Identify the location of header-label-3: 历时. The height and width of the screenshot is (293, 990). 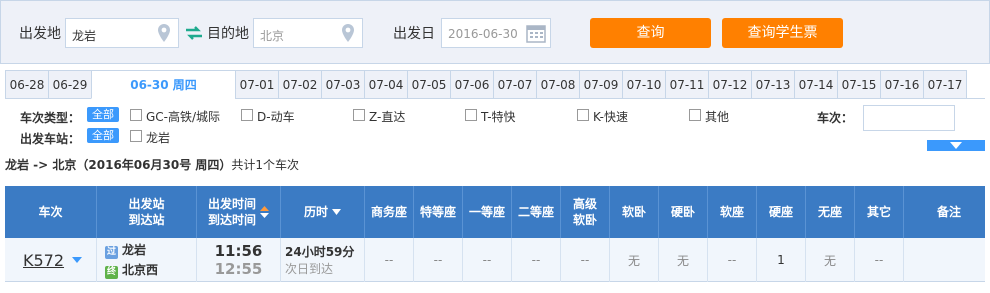
(315, 212).